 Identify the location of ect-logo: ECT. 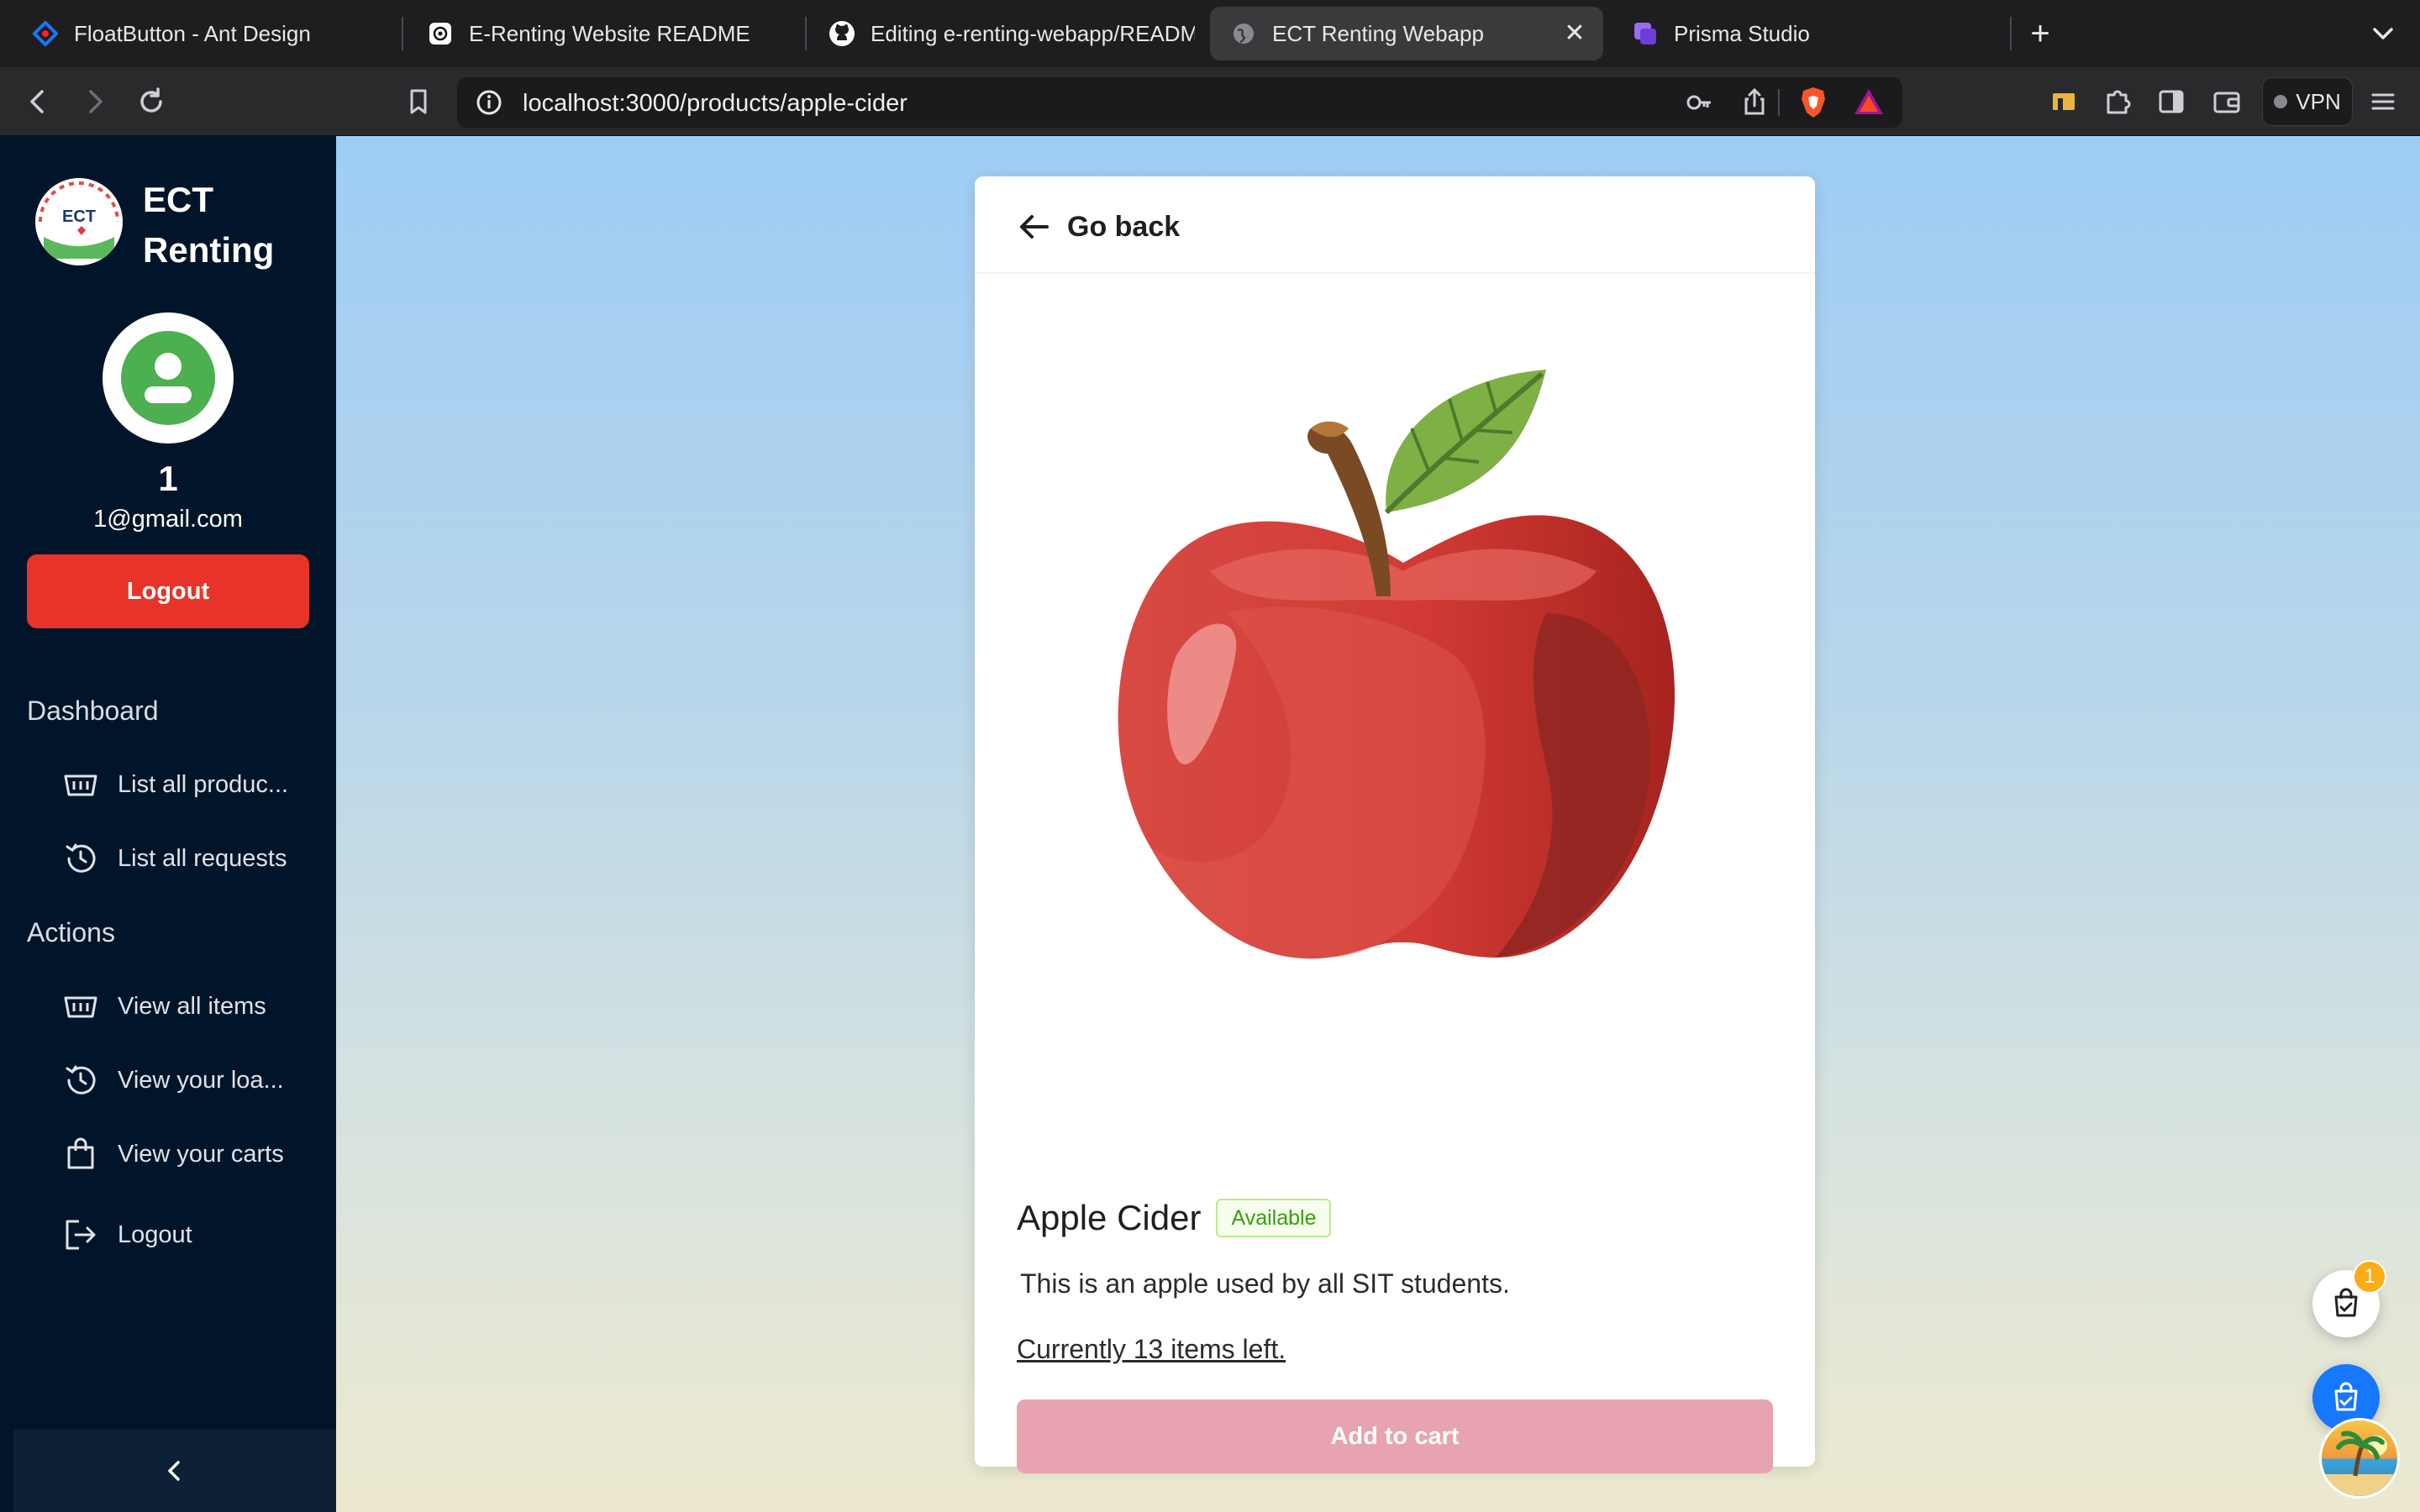
(79, 221).